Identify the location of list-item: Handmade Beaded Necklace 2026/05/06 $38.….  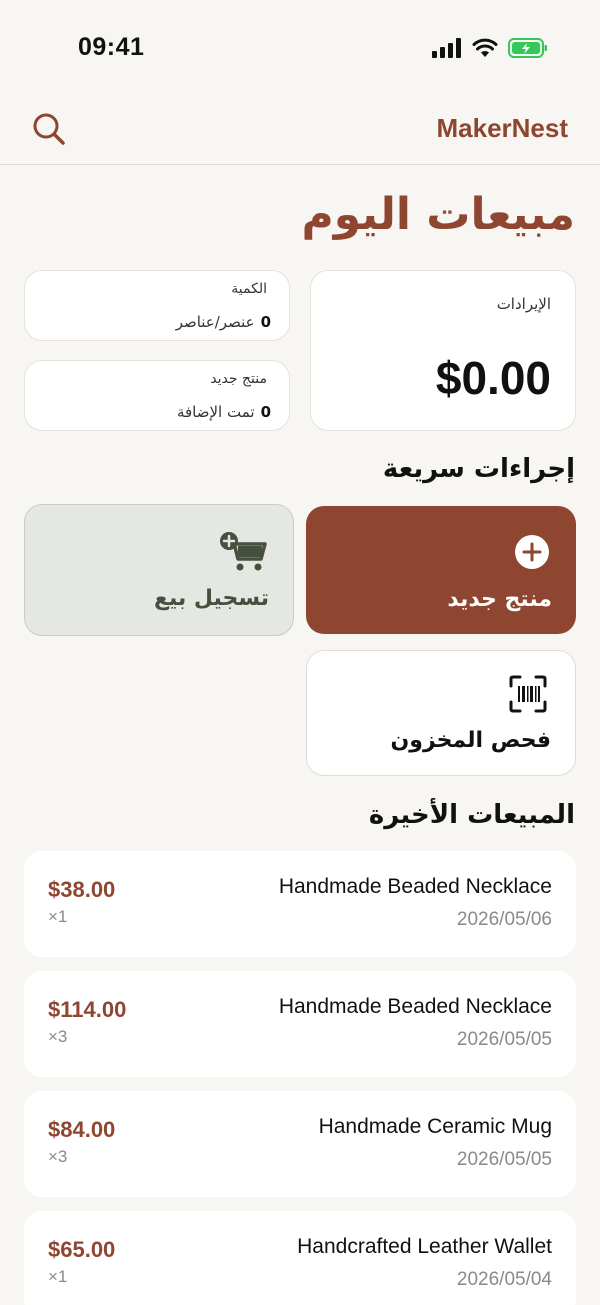
(300, 904).